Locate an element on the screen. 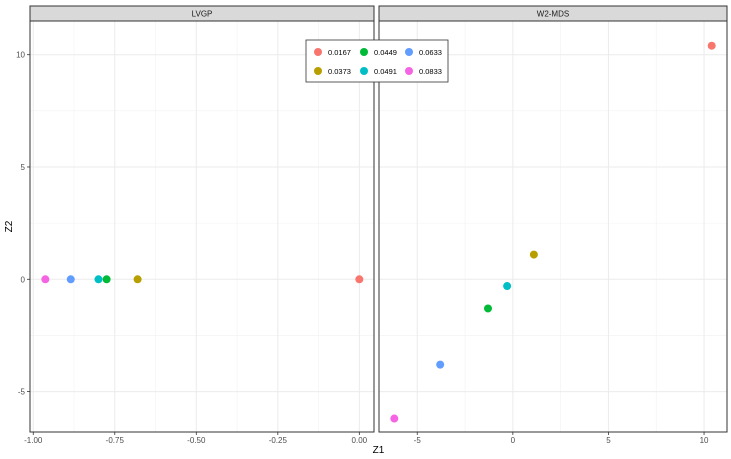  facet-title: W2-MDS is located at coordinates (553, 14).